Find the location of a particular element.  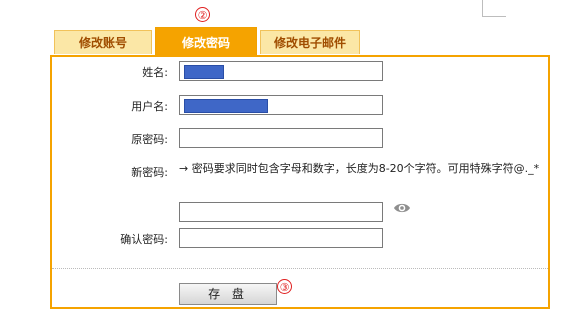

username-label: 用户名: is located at coordinates (149, 106).